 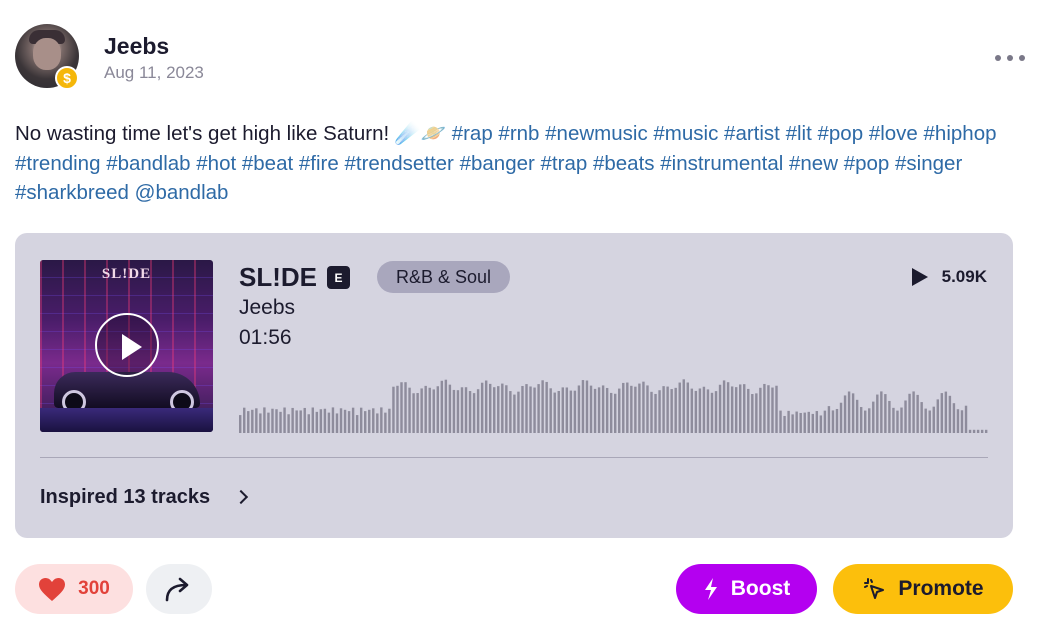 I want to click on more-options-icon, so click(x=1010, y=58).